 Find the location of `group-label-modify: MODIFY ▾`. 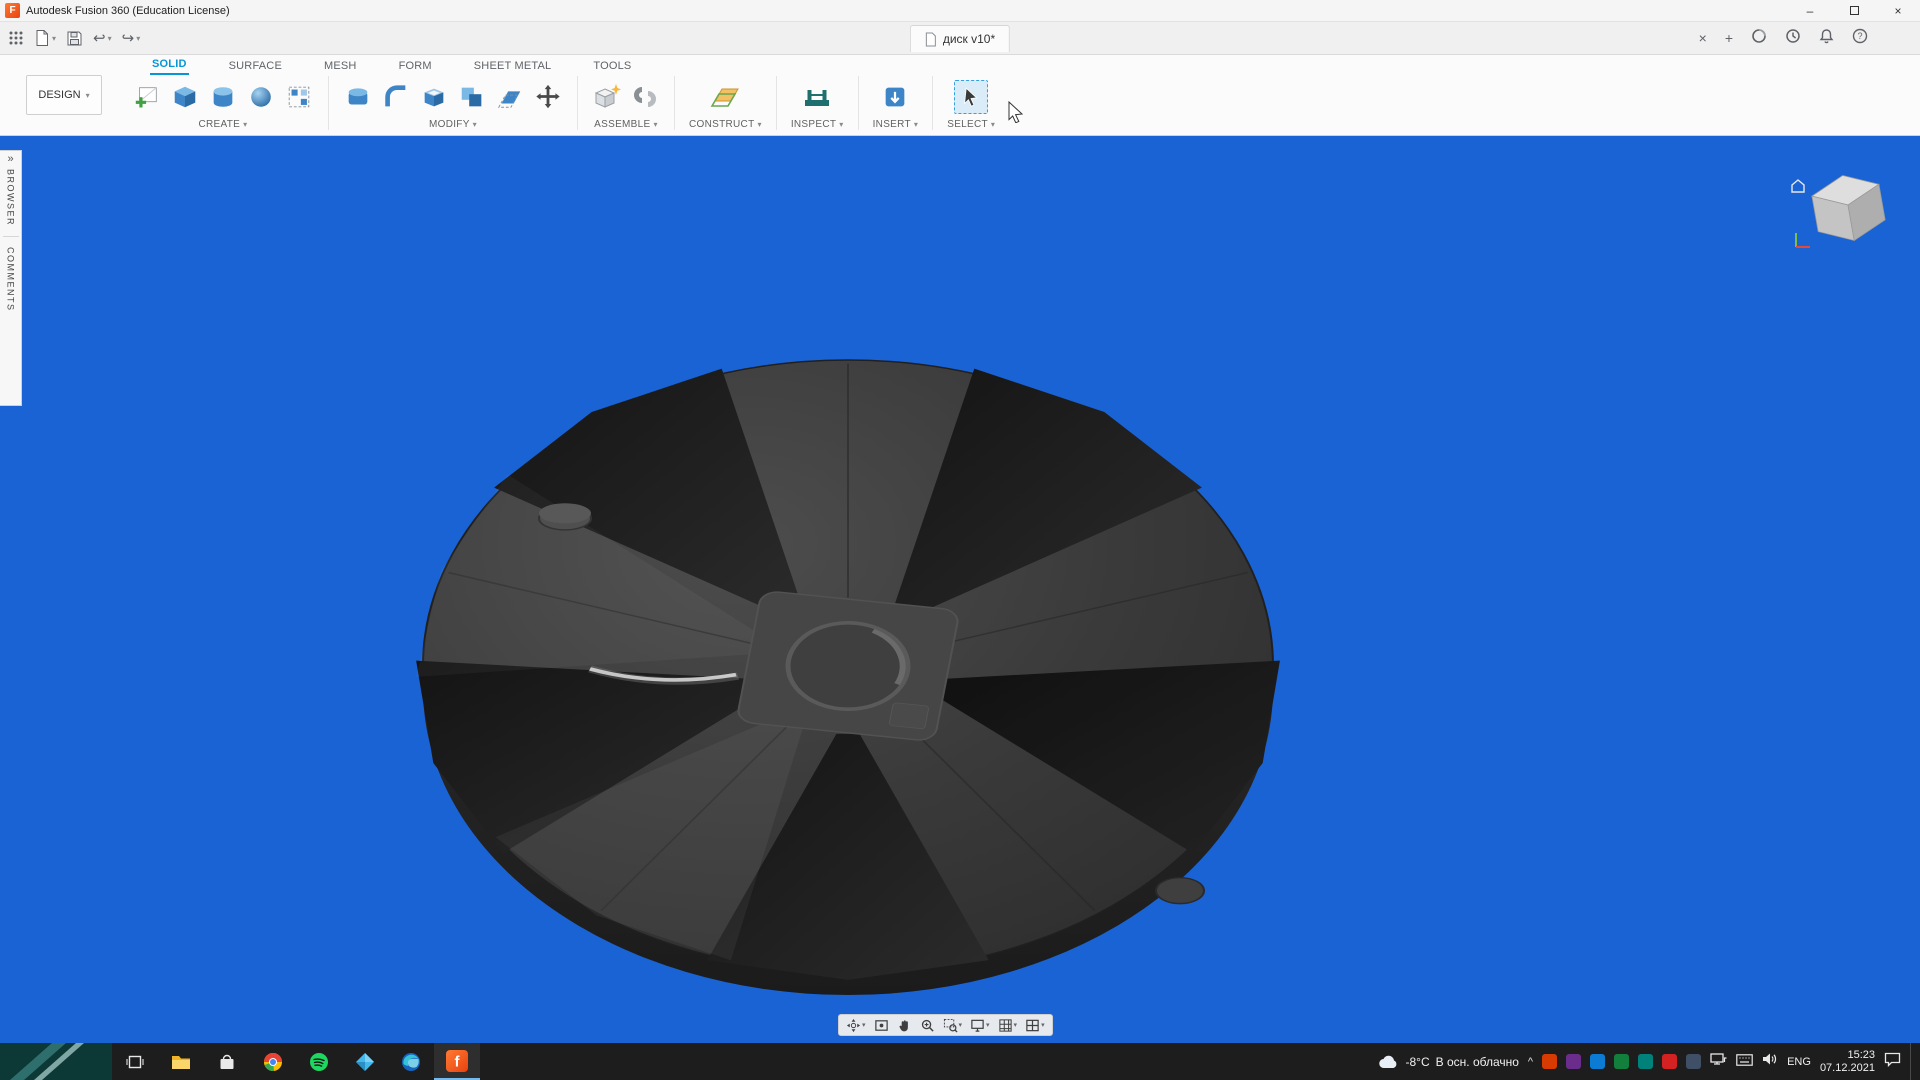

group-label-modify: MODIFY ▾ is located at coordinates (453, 124).